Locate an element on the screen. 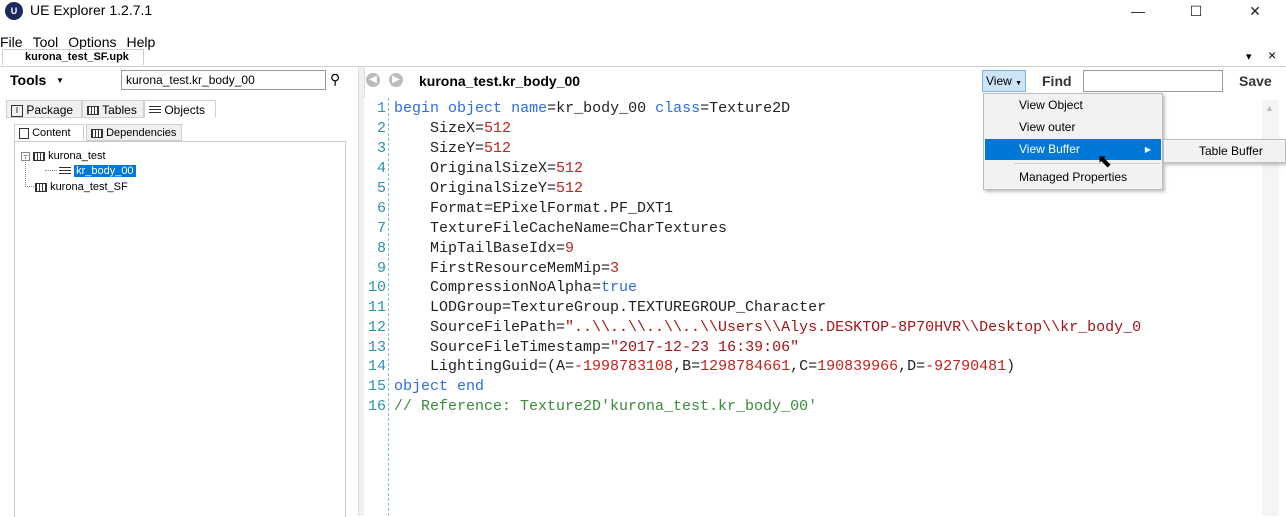 The height and width of the screenshot is (517, 1286). menu-item-view-object: View Object is located at coordinates (1073, 105).